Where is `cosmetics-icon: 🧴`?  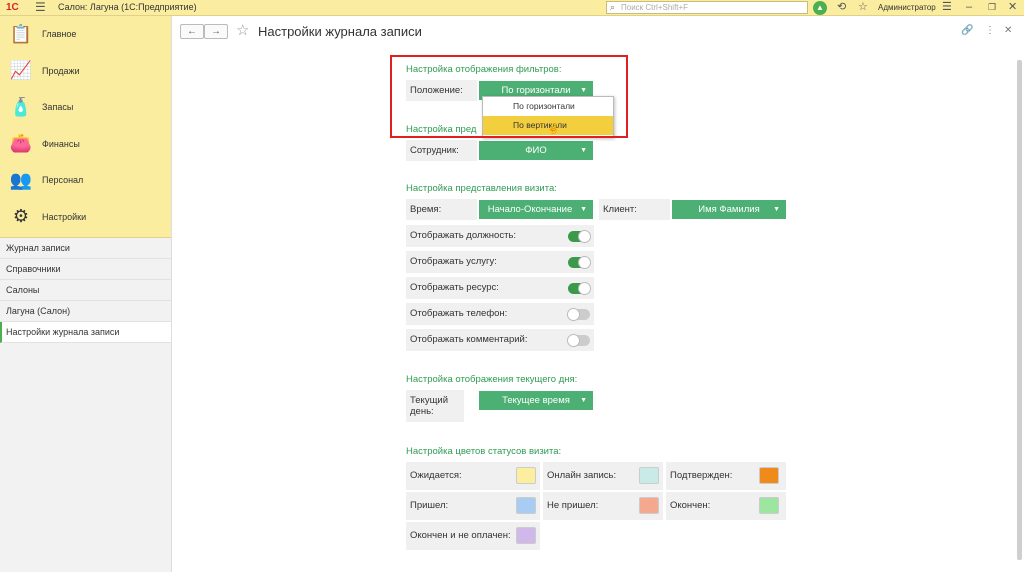 cosmetics-icon: 🧴 is located at coordinates (21, 106).